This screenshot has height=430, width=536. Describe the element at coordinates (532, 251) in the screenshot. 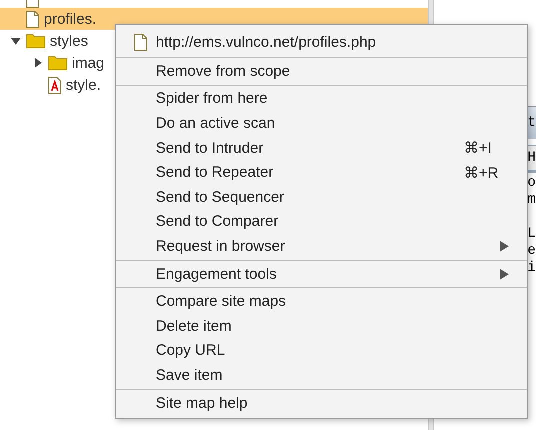

I see `text-line: e` at that location.